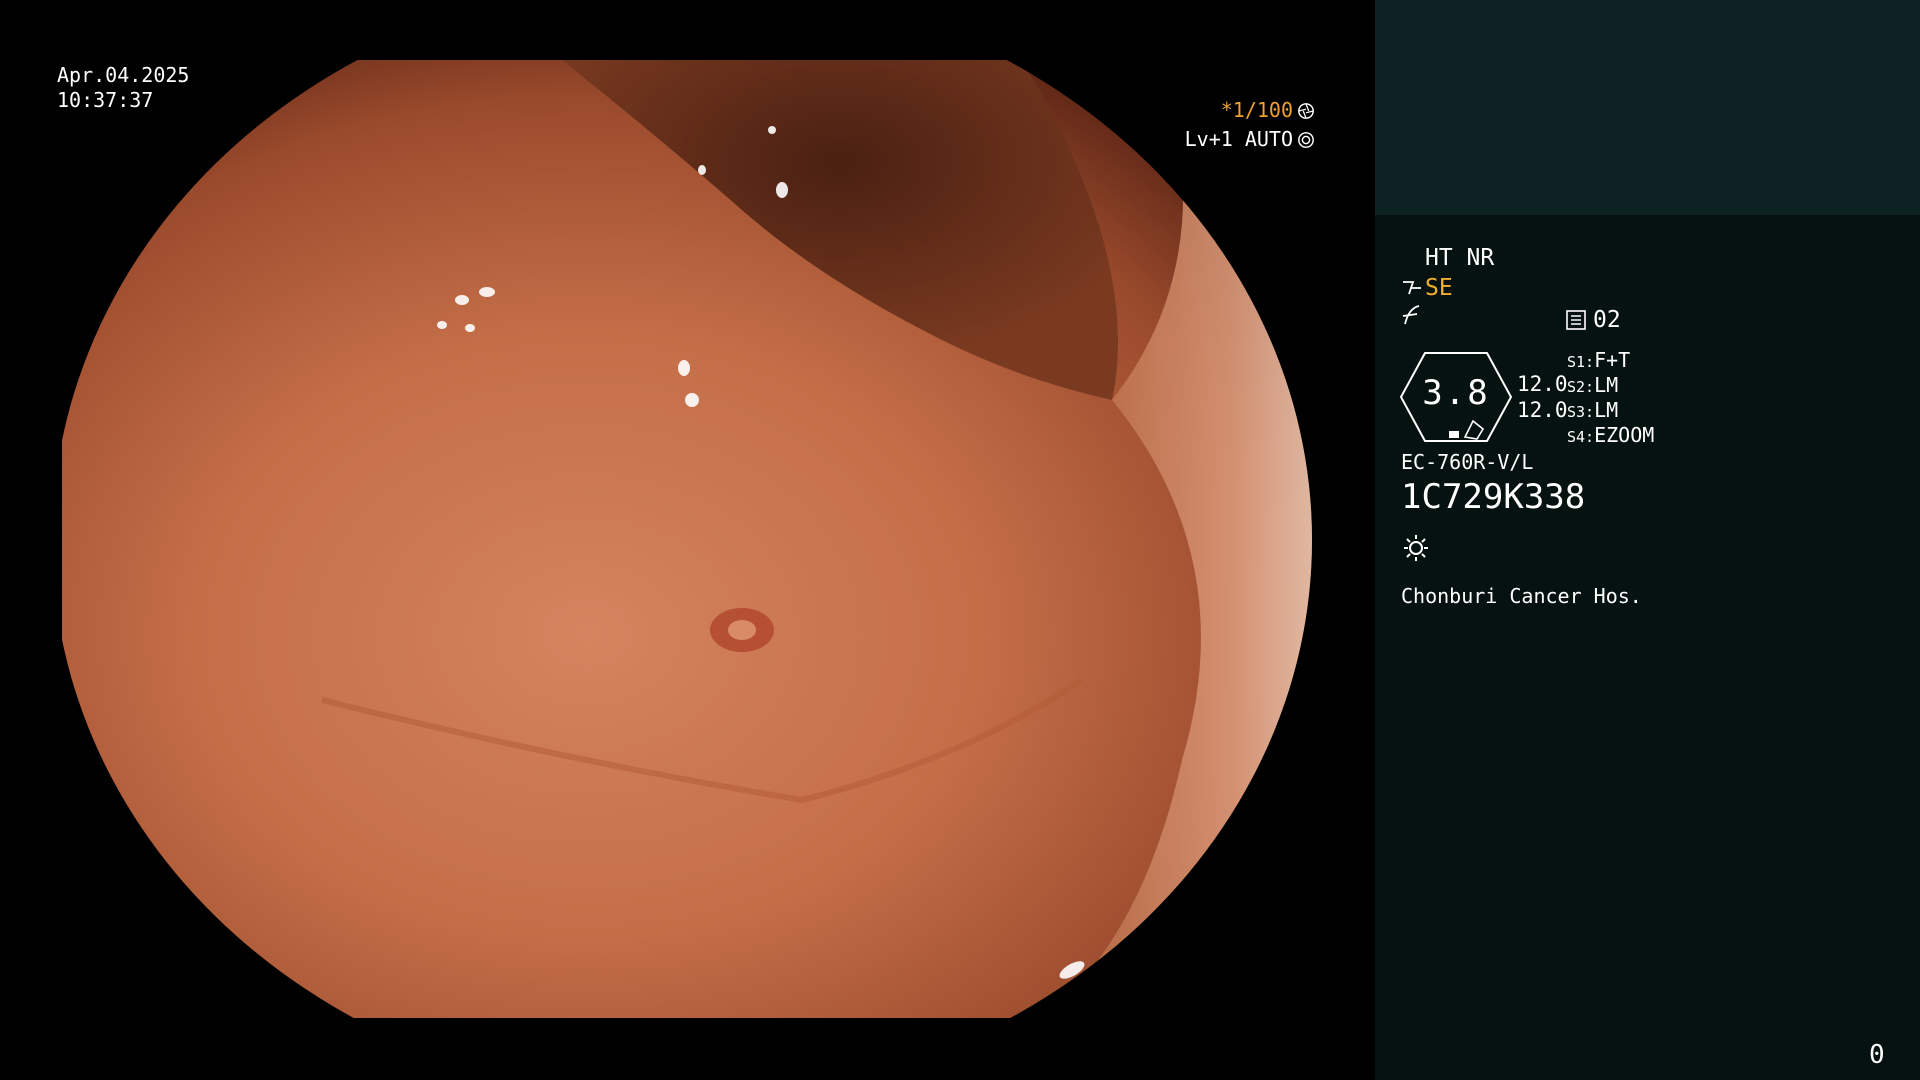  Describe the element at coordinates (1542, 410) in the screenshot. I see `gauge-reading-b: 12.0` at that location.